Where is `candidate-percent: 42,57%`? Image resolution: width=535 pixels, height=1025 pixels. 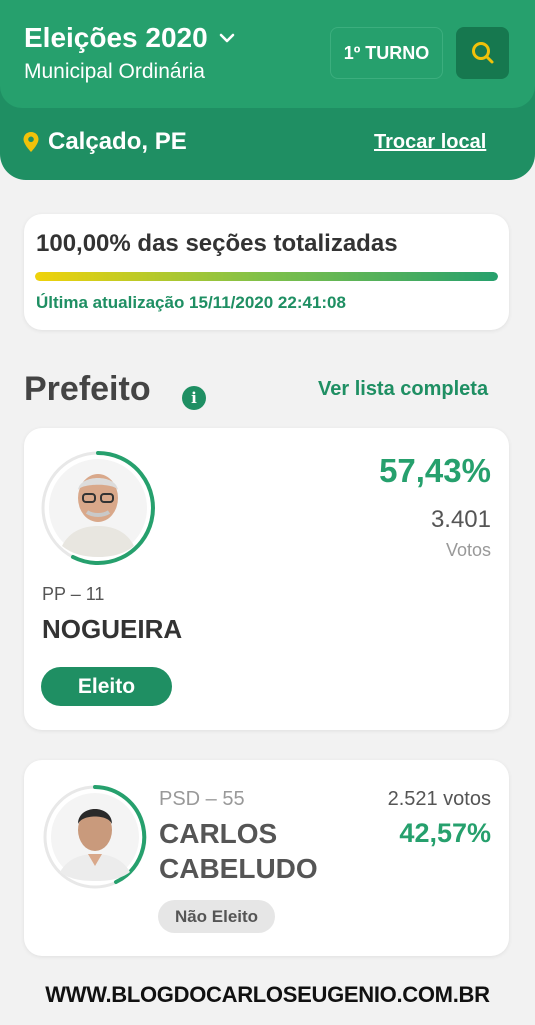
candidate-percent: 42,57% is located at coordinates (445, 833).